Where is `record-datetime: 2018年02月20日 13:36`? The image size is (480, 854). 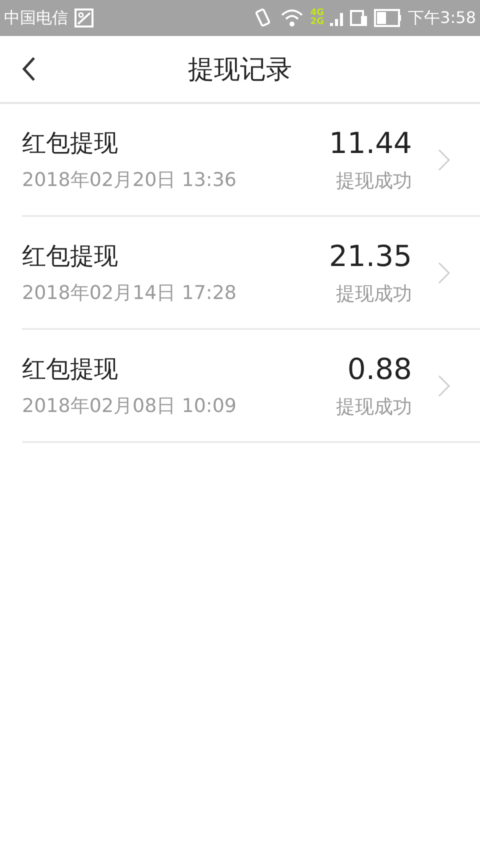
record-datetime: 2018年02月20日 13:36 is located at coordinates (130, 180).